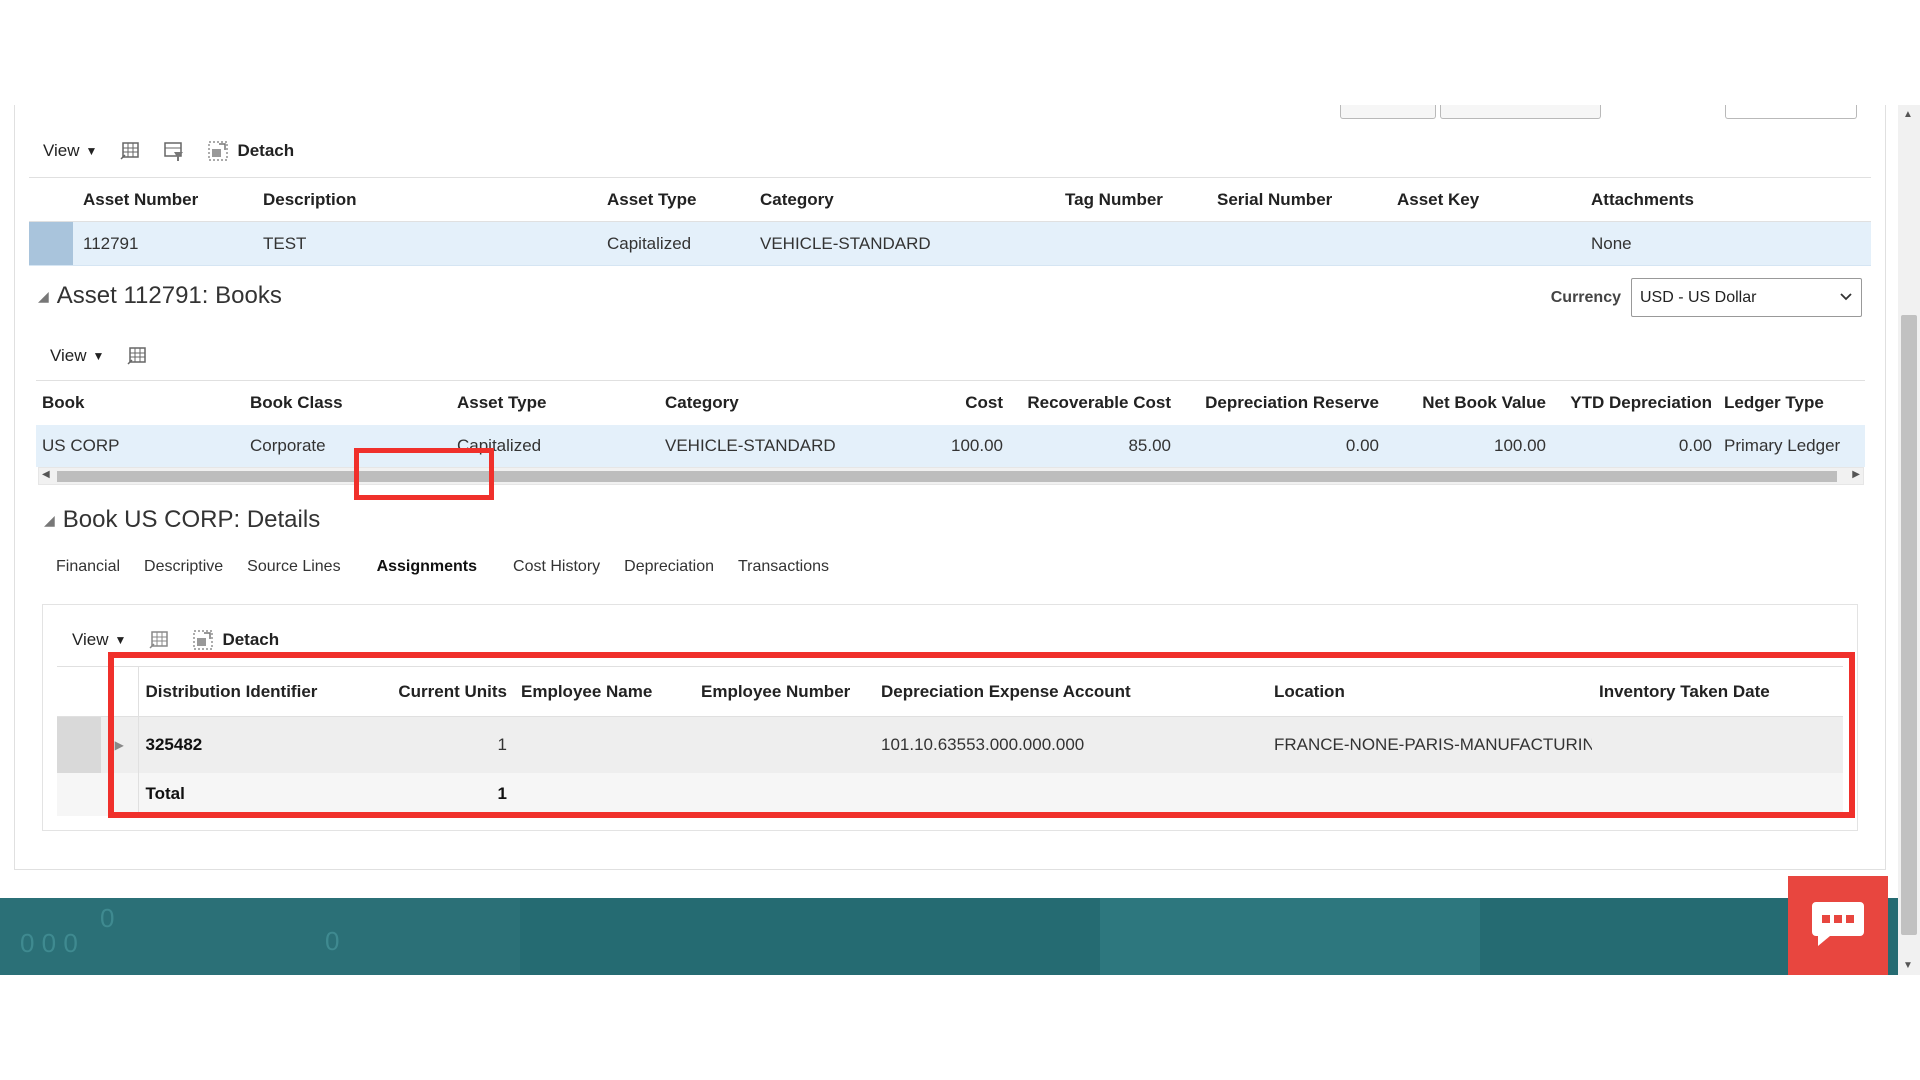 Image resolution: width=1920 pixels, height=1080 pixels. I want to click on tab-cost-history: Cost History, so click(556, 567).